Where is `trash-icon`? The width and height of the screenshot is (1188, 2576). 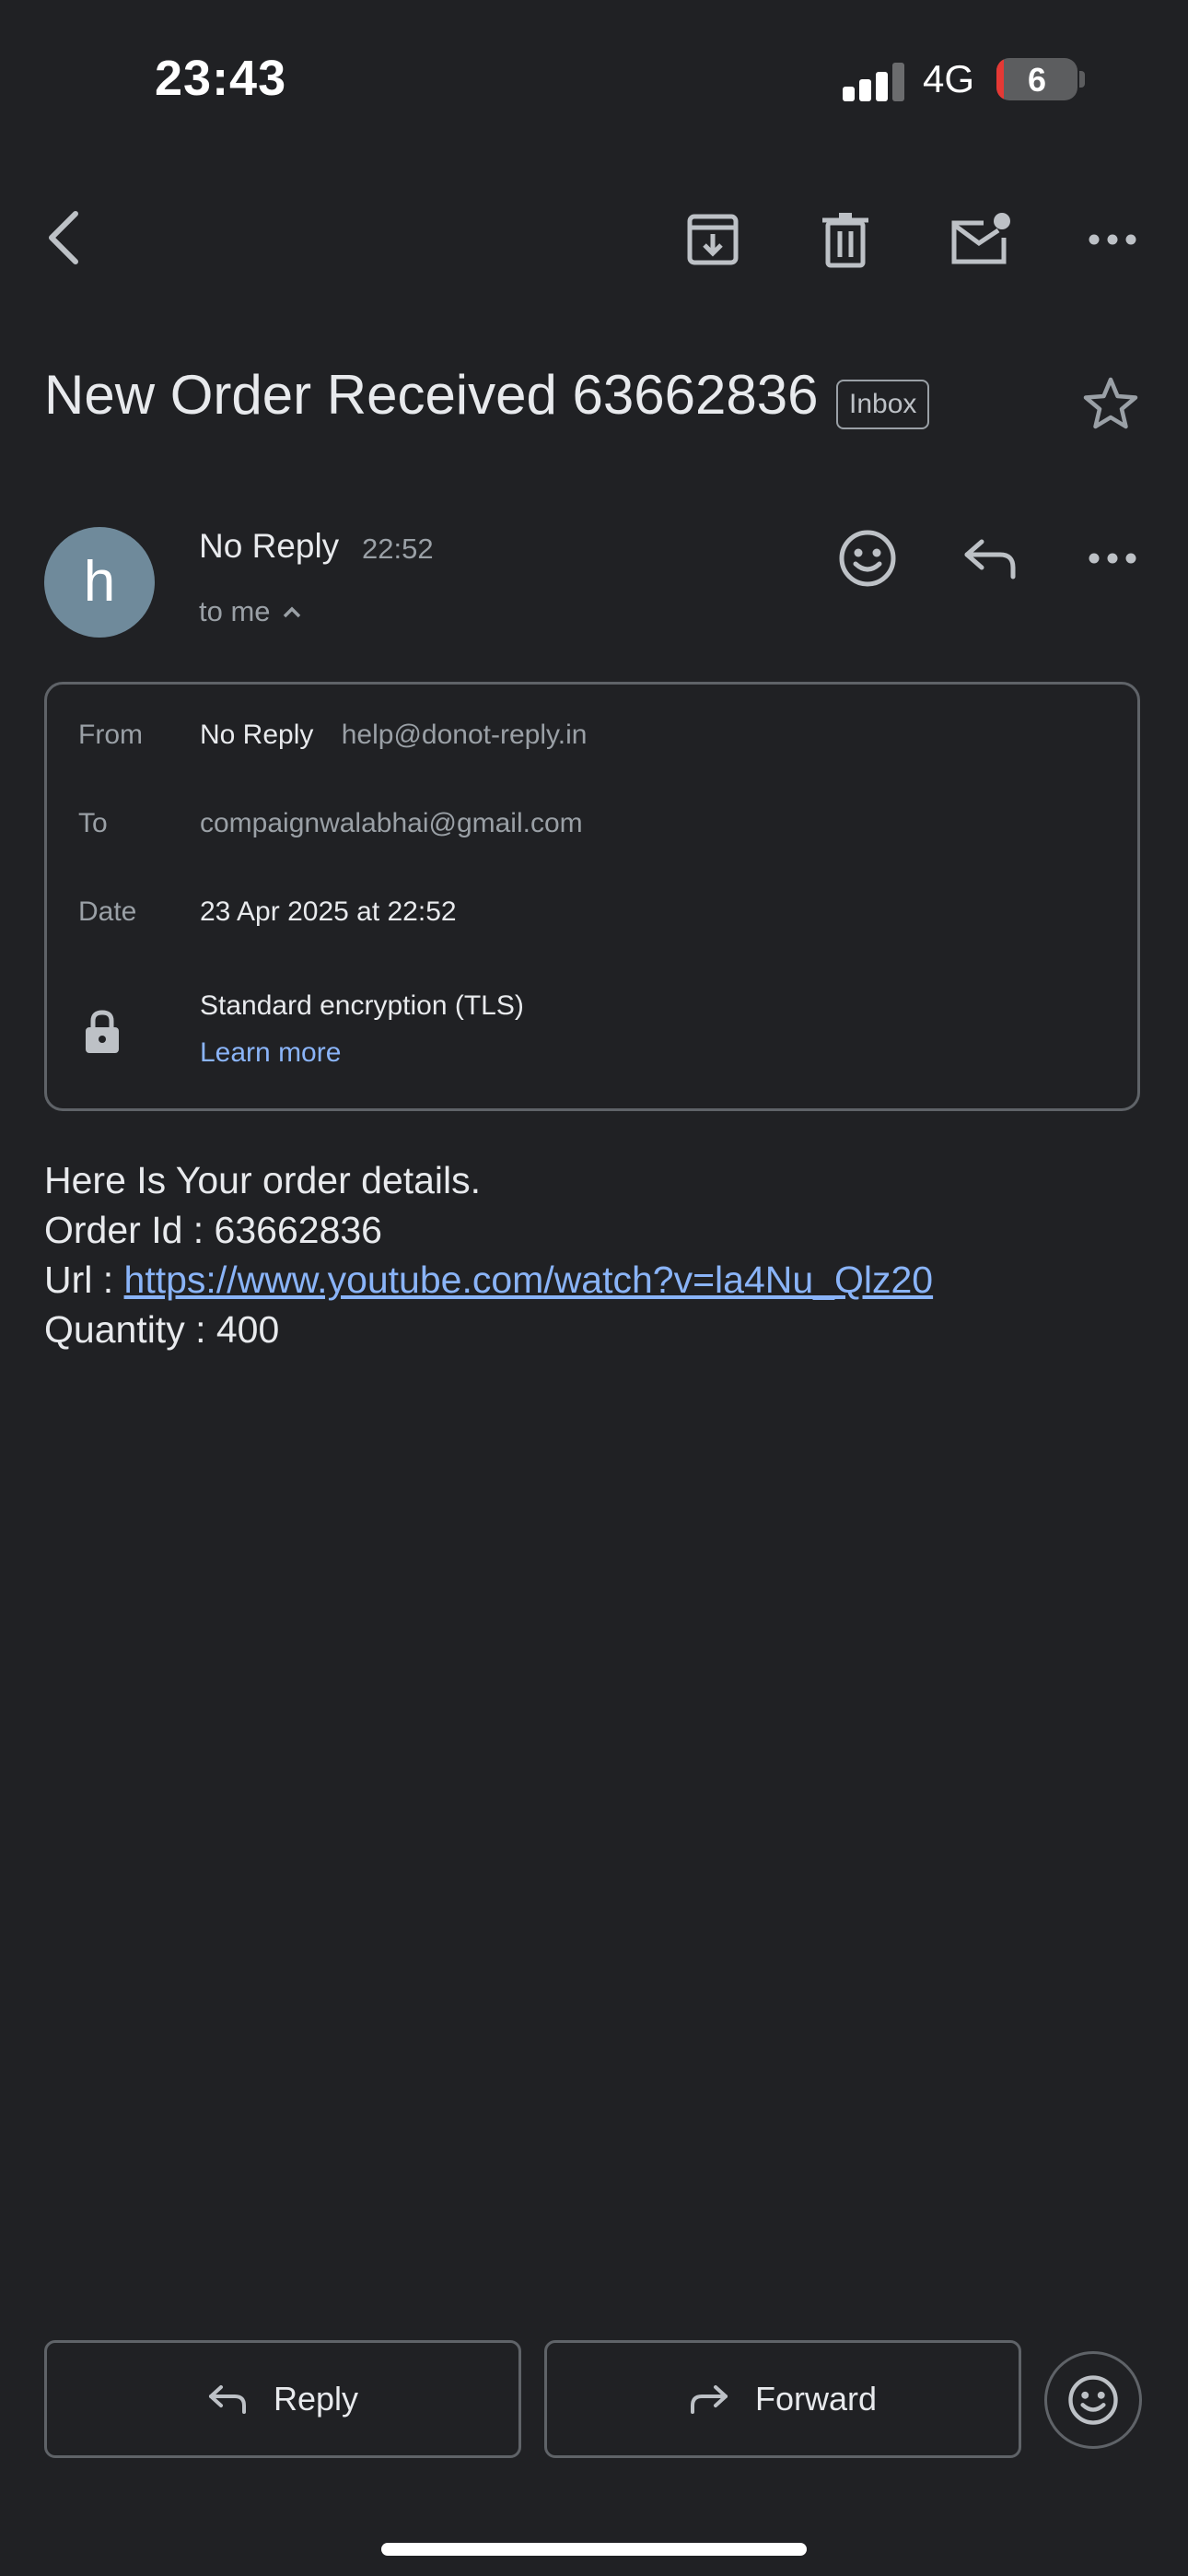
trash-icon is located at coordinates (845, 240).